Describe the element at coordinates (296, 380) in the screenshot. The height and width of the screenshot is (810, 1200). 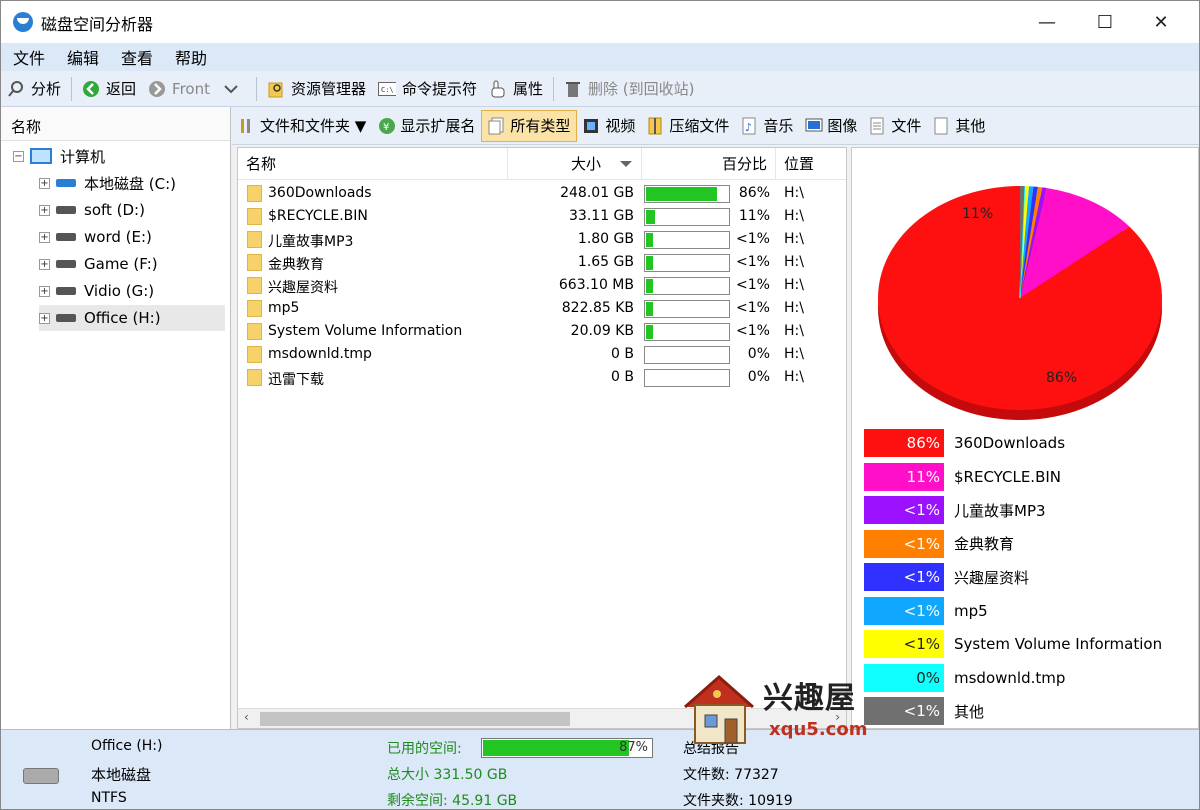
I see `row-name: 迅雷下载` at that location.